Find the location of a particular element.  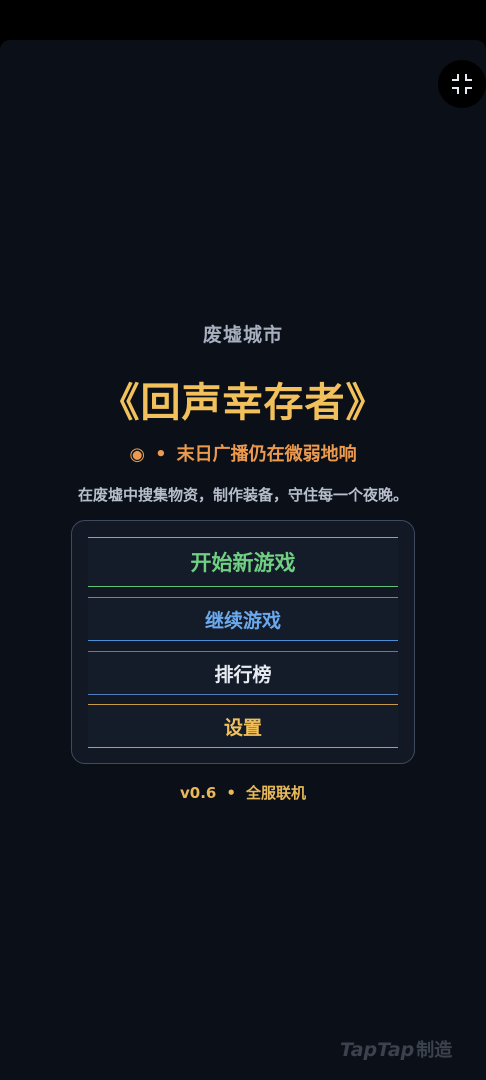

leaderboard-button: 排行榜 is located at coordinates (243, 673).